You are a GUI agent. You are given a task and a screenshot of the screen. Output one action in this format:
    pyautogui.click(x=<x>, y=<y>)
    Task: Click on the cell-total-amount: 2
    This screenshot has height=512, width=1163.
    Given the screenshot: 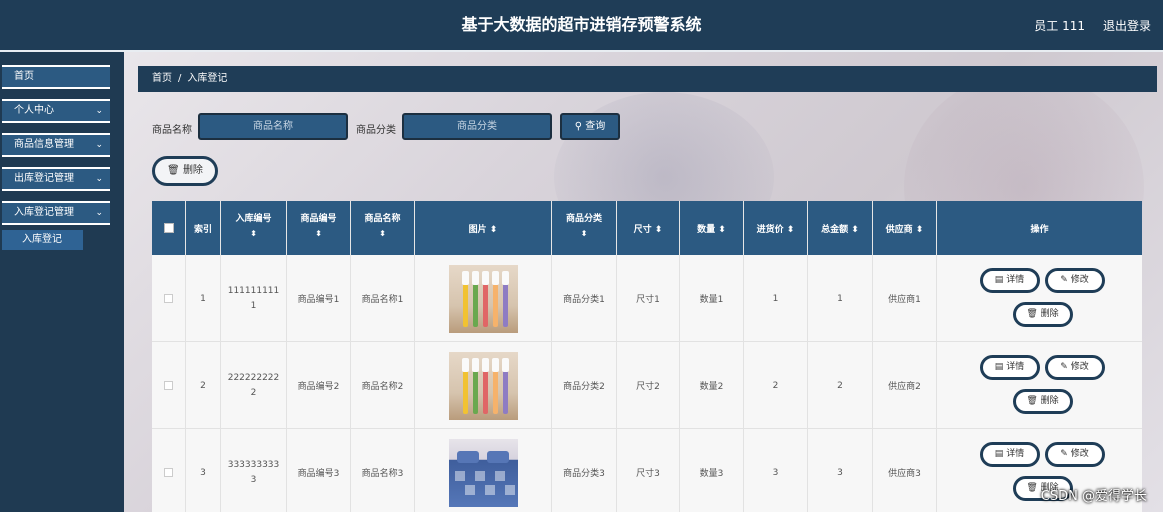 What is the action you would take?
    pyautogui.click(x=840, y=385)
    